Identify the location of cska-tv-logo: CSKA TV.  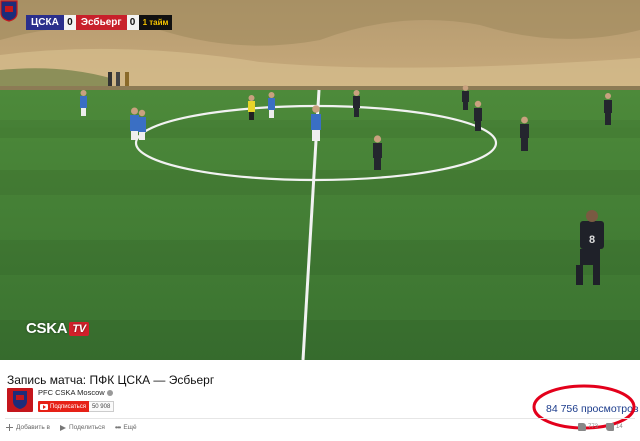
(57, 328).